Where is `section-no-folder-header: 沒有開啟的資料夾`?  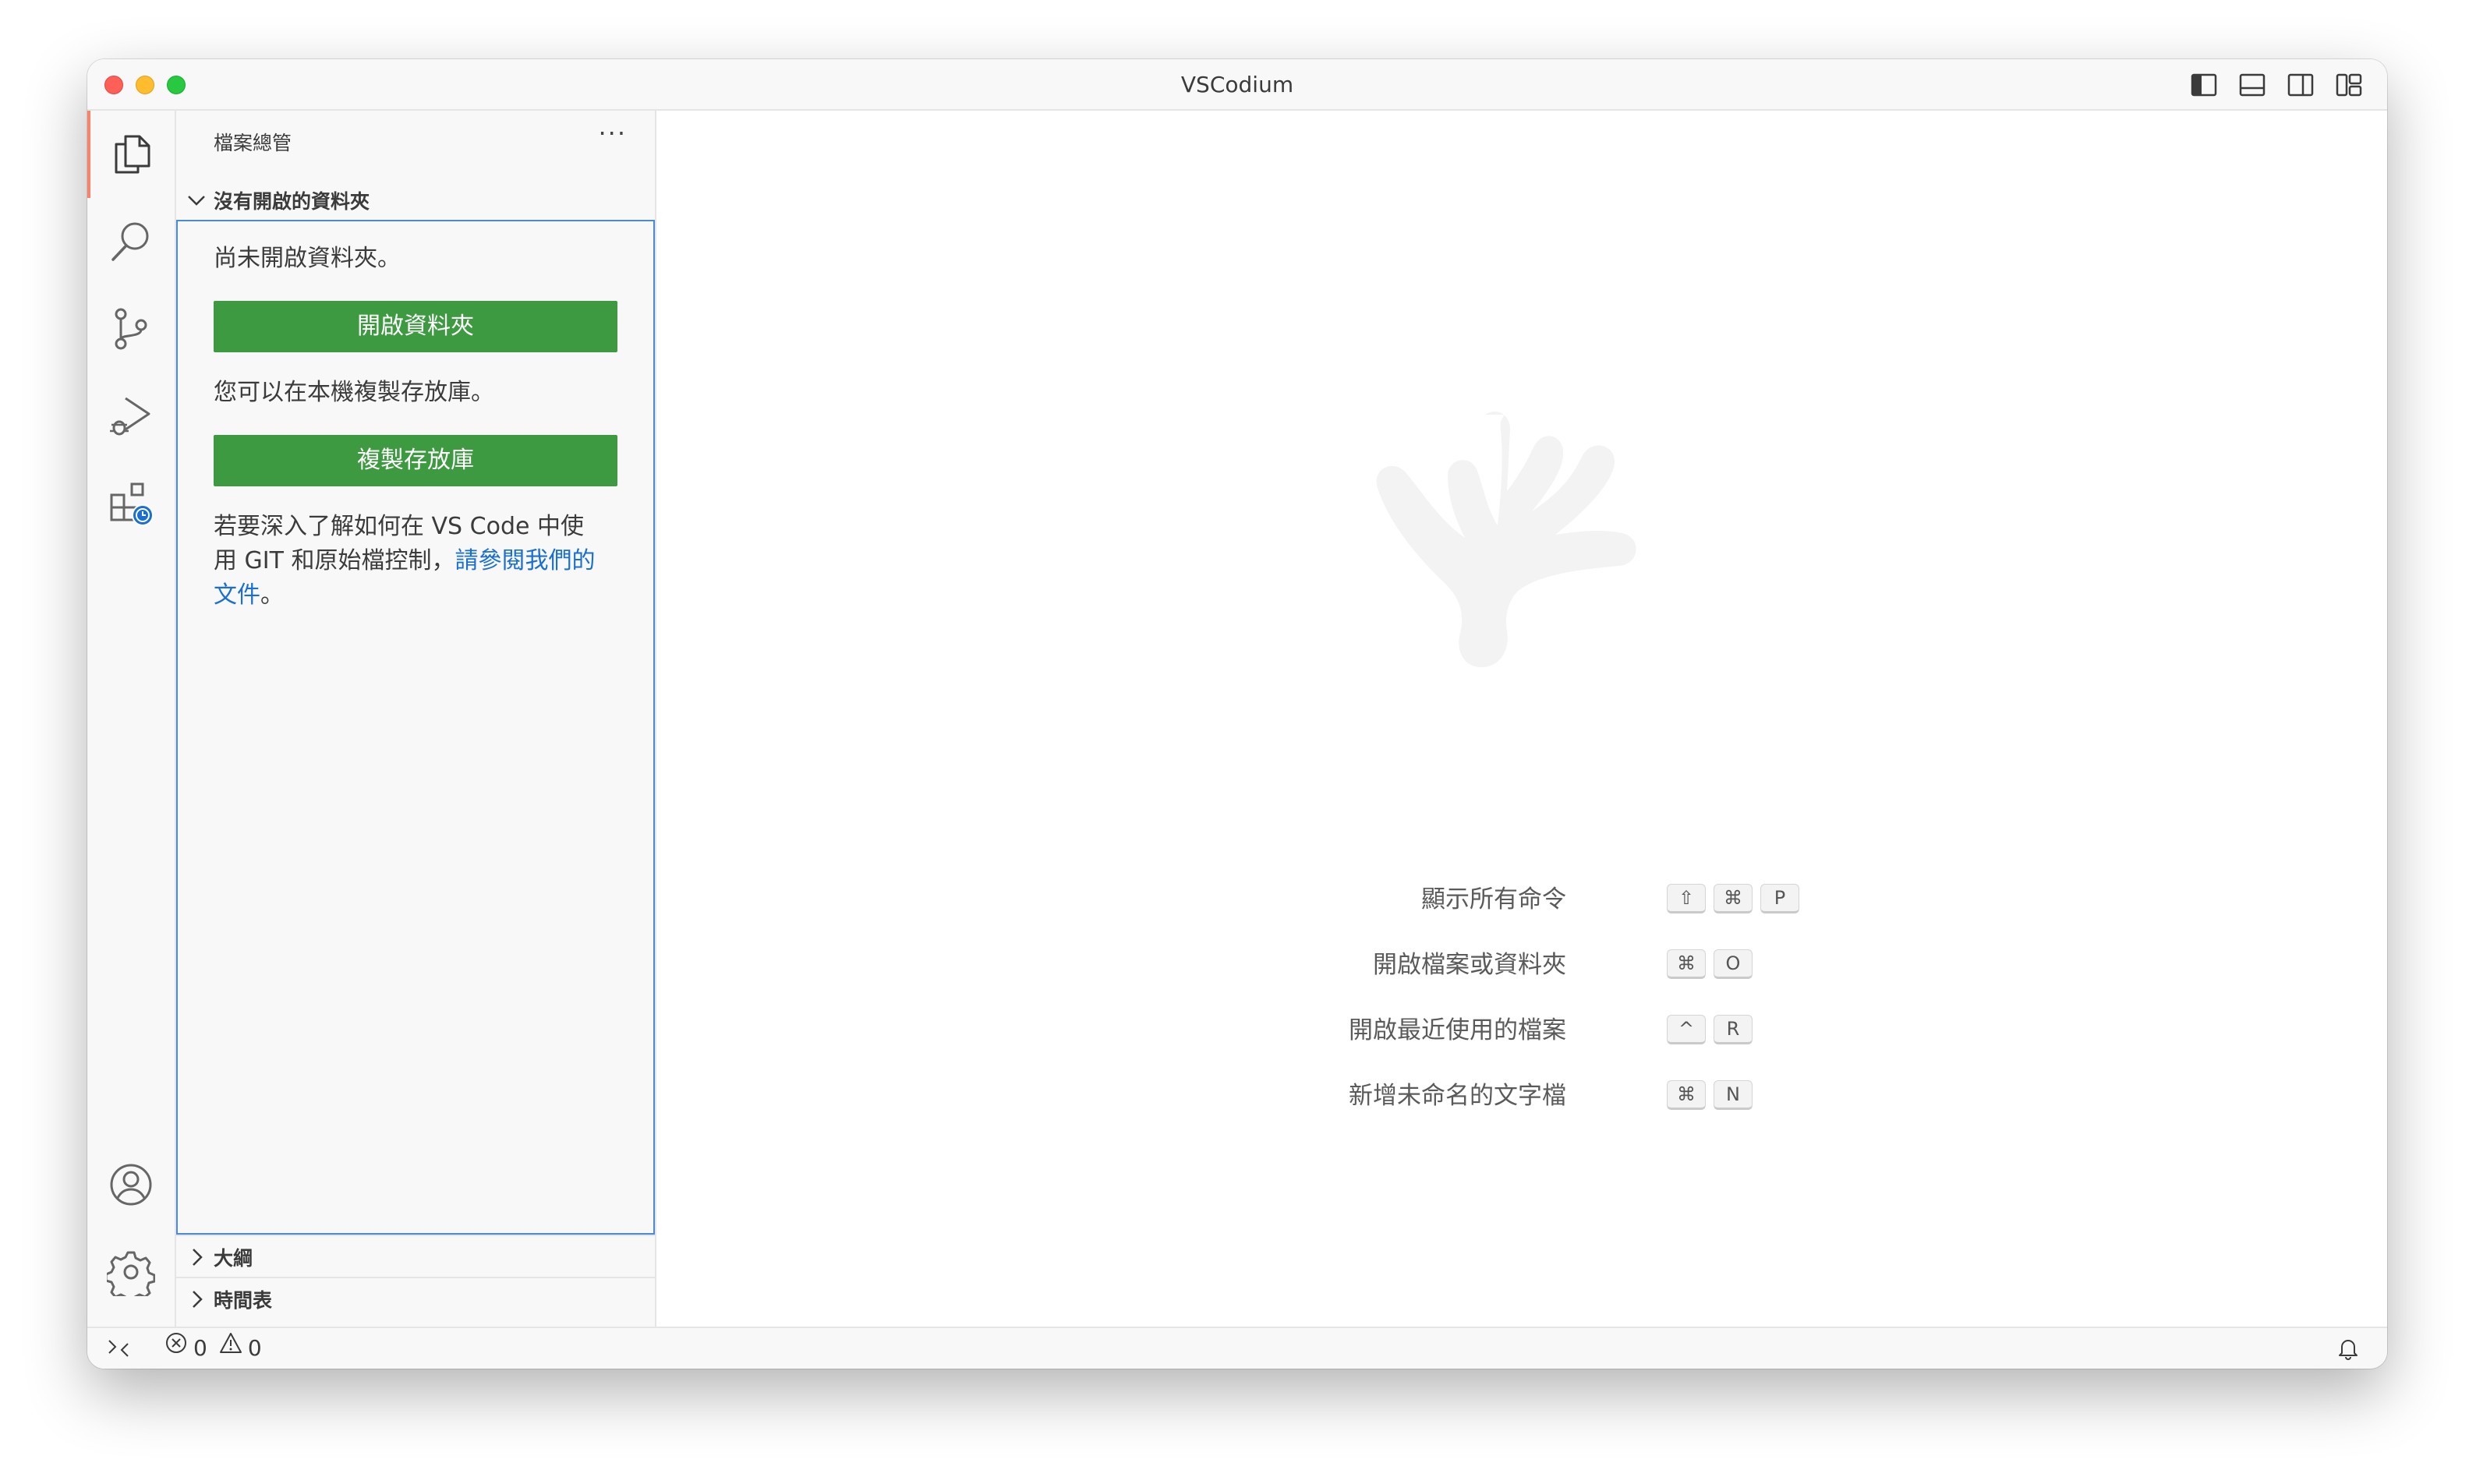
section-no-folder-header: 沒有開啟的資料夾 is located at coordinates (415, 200).